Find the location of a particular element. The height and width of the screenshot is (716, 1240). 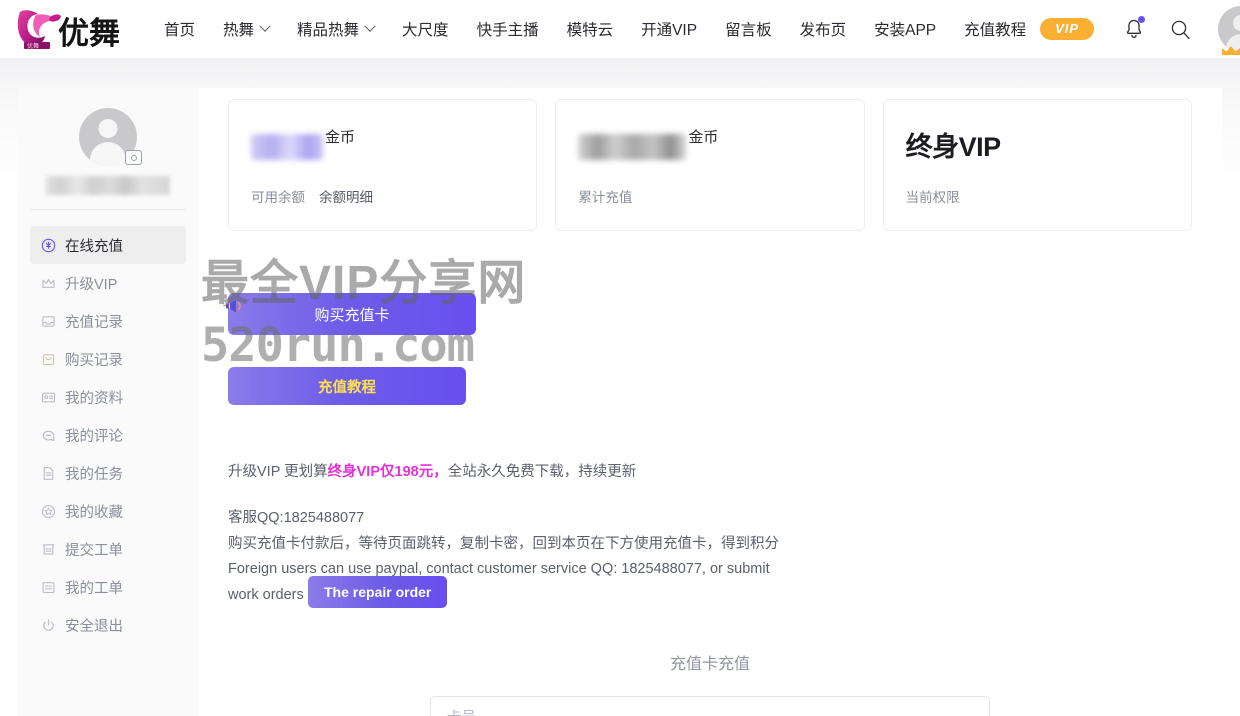

nav-label: 快手主播 is located at coordinates (507, 30).